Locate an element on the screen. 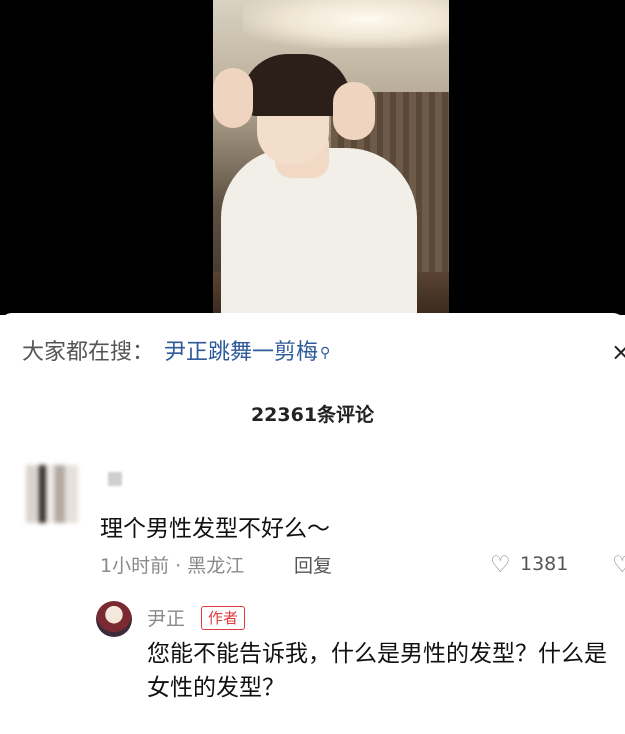 This screenshot has height=734, width=625. trending-search-term: 尹正跳舞一剪梅 is located at coordinates (241, 352).